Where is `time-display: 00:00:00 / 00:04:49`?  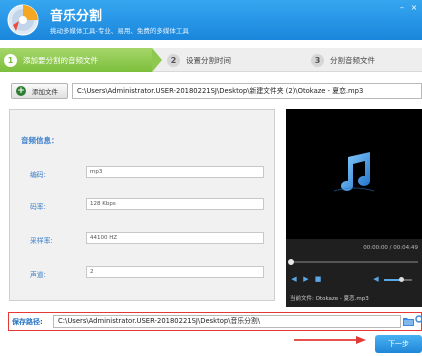 time-display: 00:00:00 / 00:04:49 is located at coordinates (390, 248).